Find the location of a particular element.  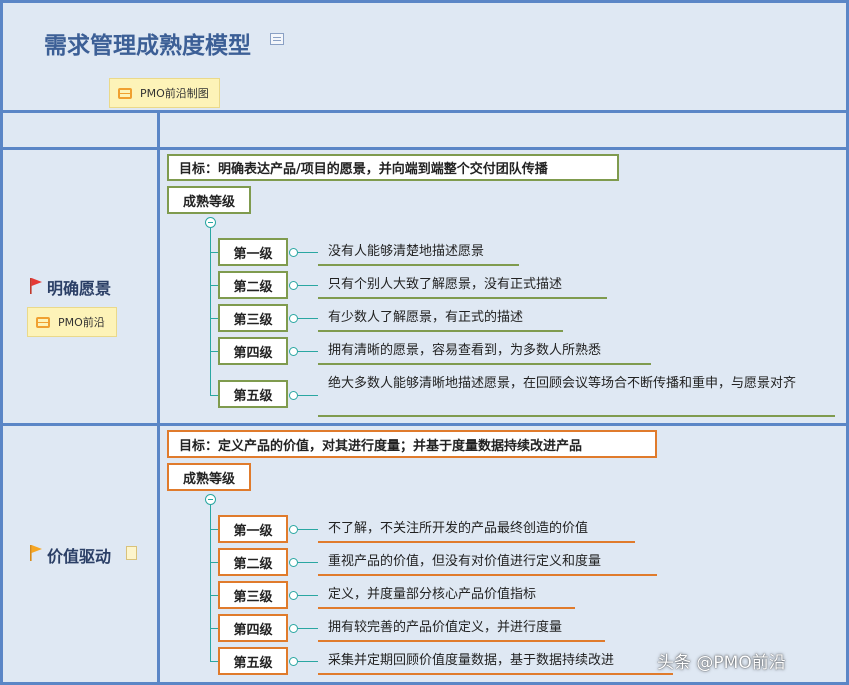

page-title: 需求管理成熟度模型 is located at coordinates (147, 46).